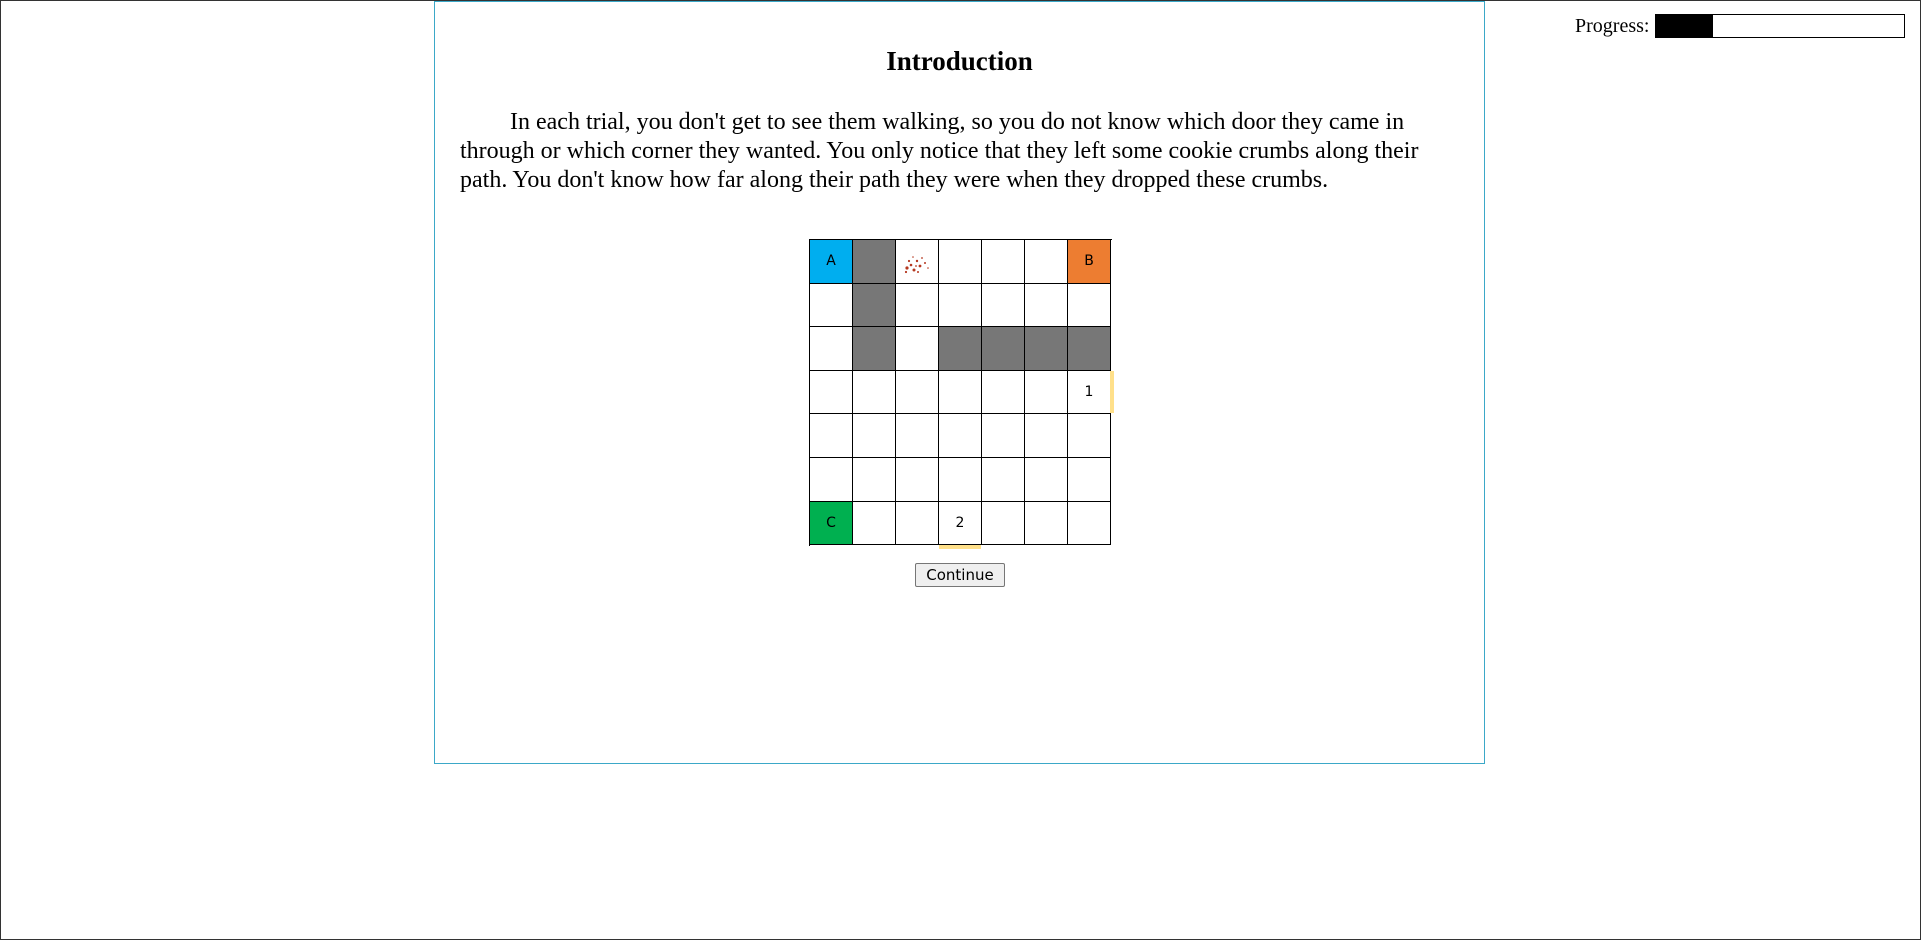 The width and height of the screenshot is (1921, 940). I want to click on corner-a-cell: A, so click(831, 262).